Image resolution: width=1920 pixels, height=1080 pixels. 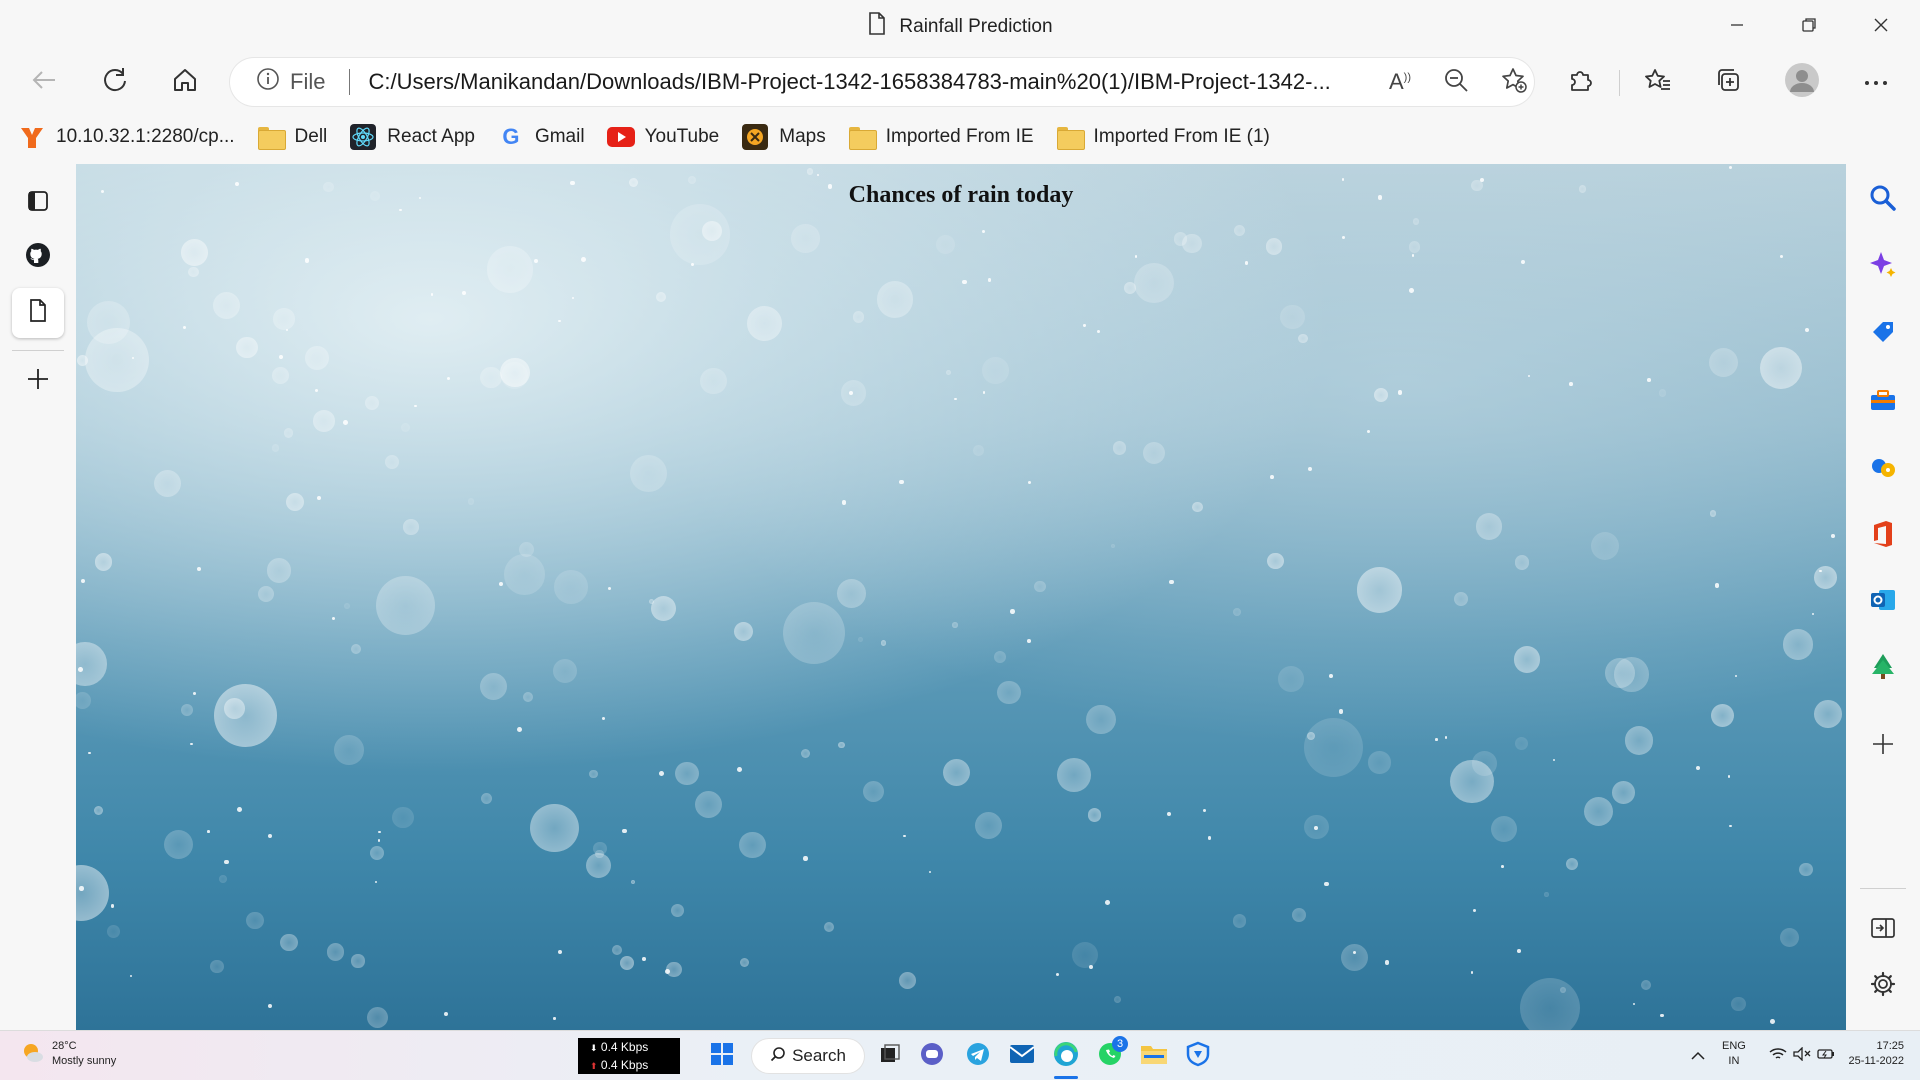 What do you see at coordinates (1580, 82) in the screenshot?
I see `extensions-button` at bounding box center [1580, 82].